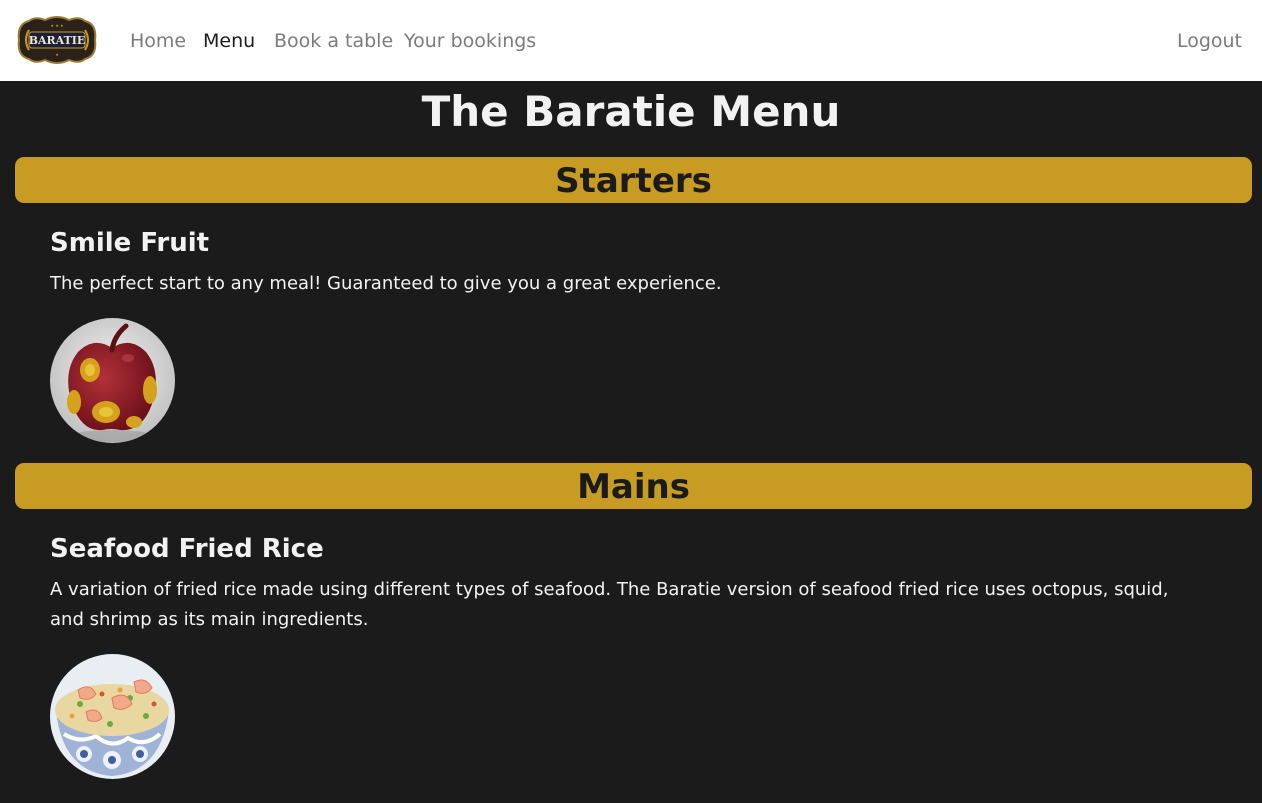 The image size is (1262, 803). Describe the element at coordinates (229, 41) in the screenshot. I see `nav-link-menu: Menu` at that location.